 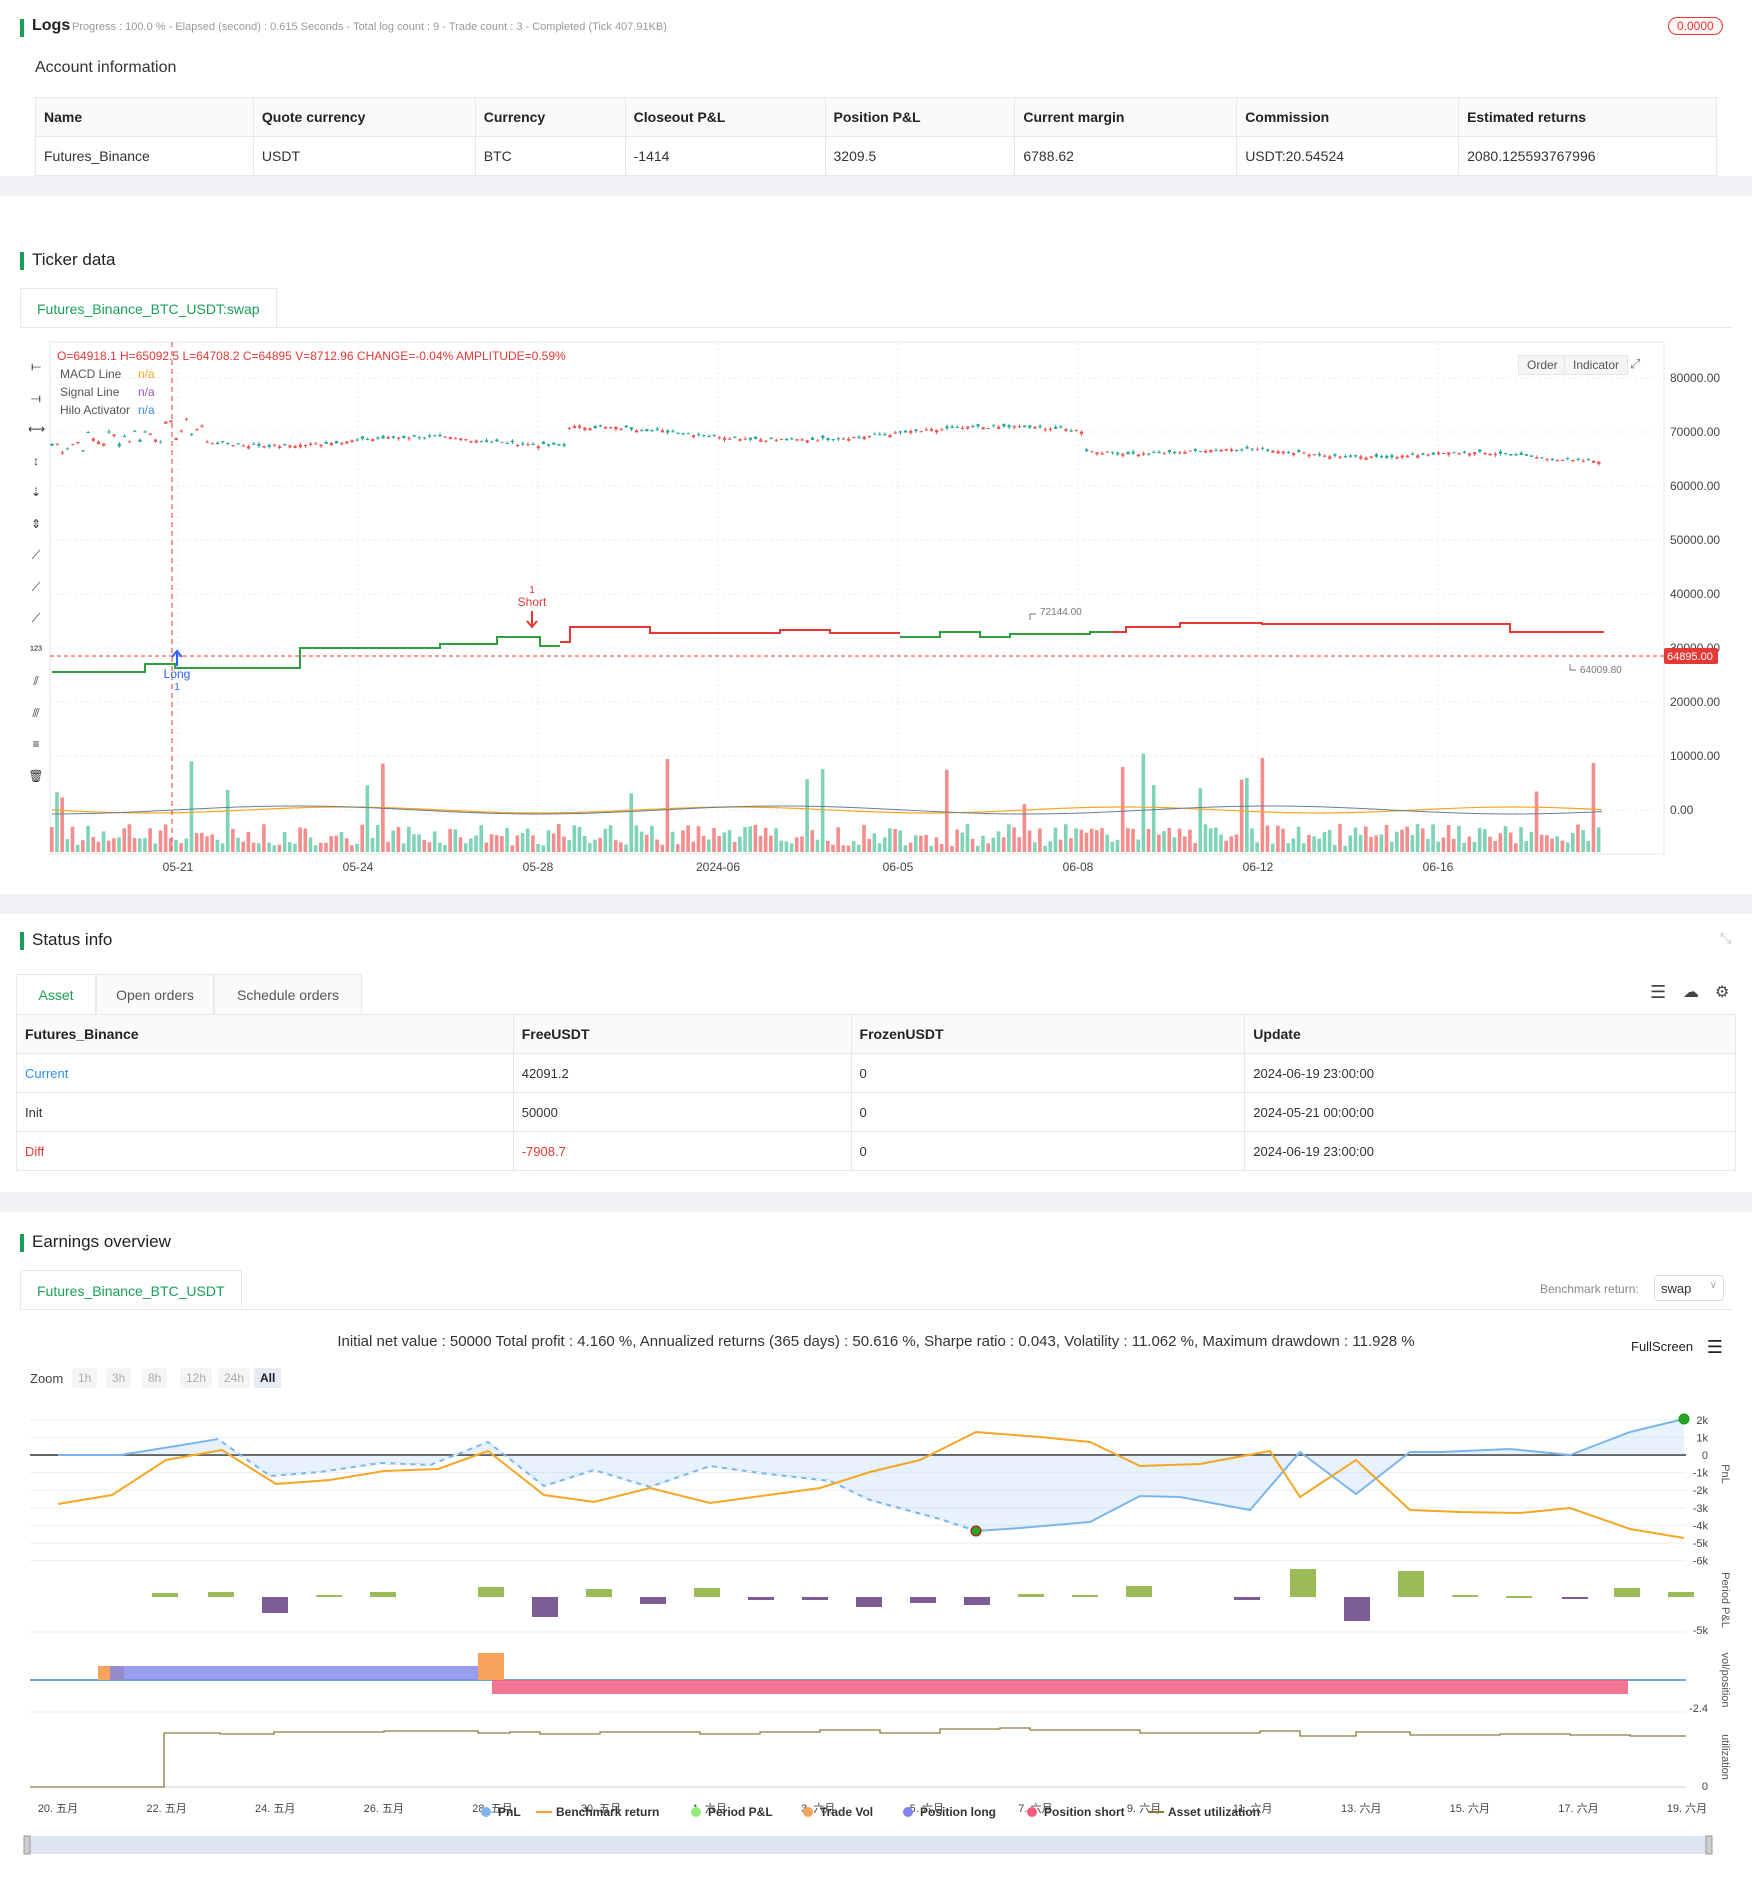 I want to click on collapse-icon: ⤡, so click(x=1725, y=938).